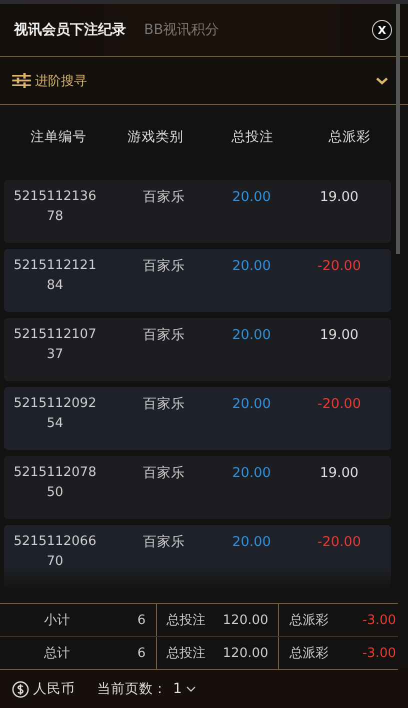 The height and width of the screenshot is (708, 408). Describe the element at coordinates (182, 30) in the screenshot. I see `tab: BB视讯积分` at that location.